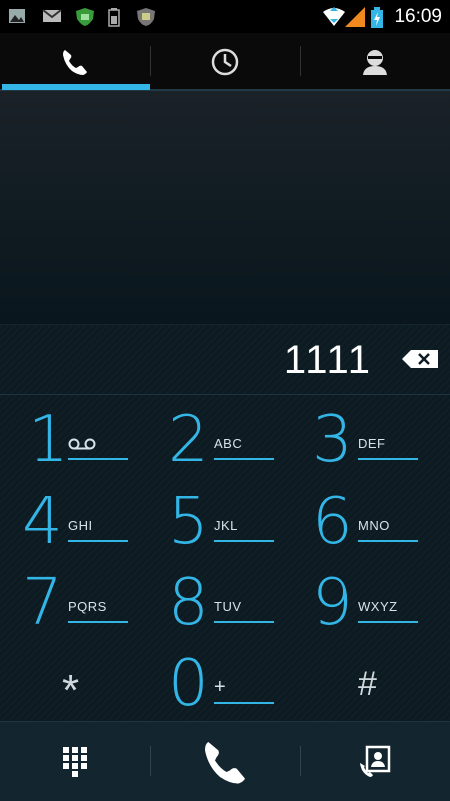 The width and height of the screenshot is (450, 801). Describe the element at coordinates (226, 525) in the screenshot. I see `key-letters: JKL` at that location.